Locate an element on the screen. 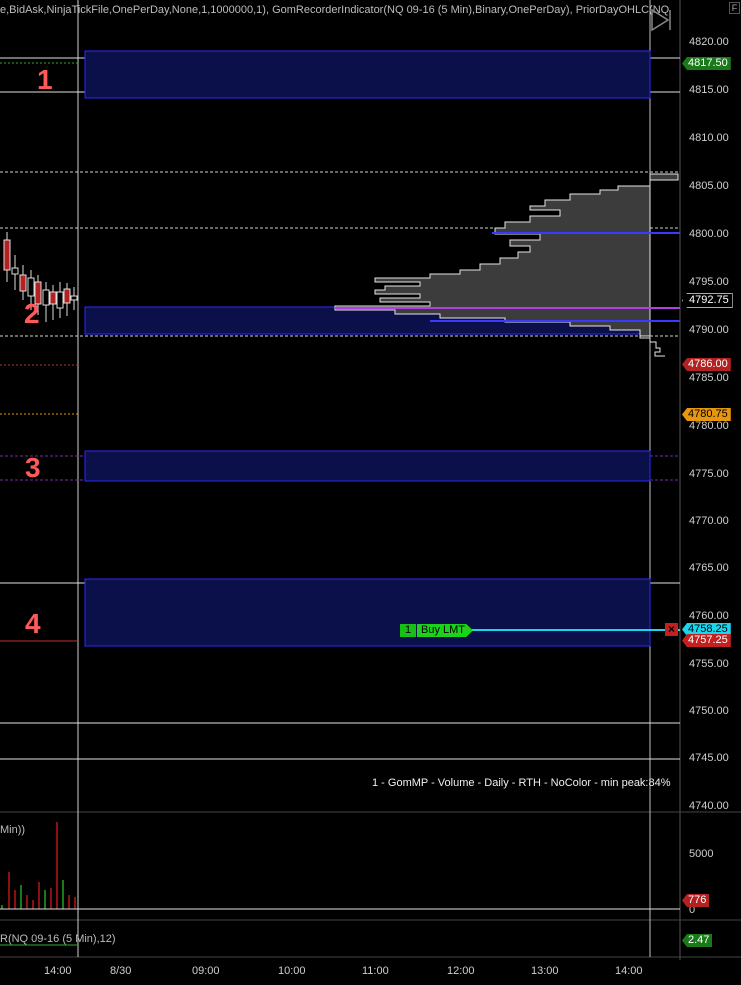 This screenshot has width=741, height=985. price-axis-tick: 4815.00 is located at coordinates (709, 90).